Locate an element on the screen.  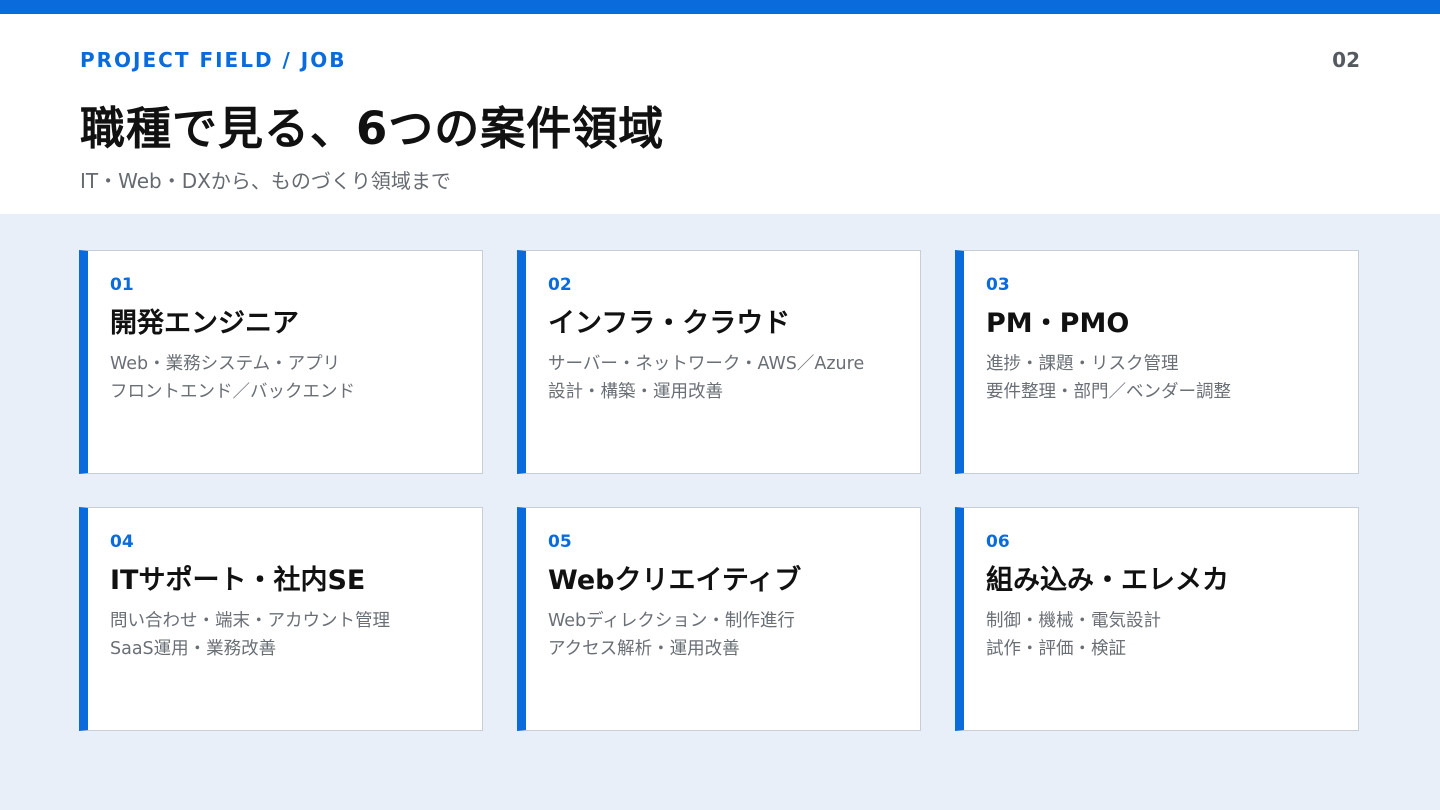
card-number: 04 is located at coordinates (122, 542).